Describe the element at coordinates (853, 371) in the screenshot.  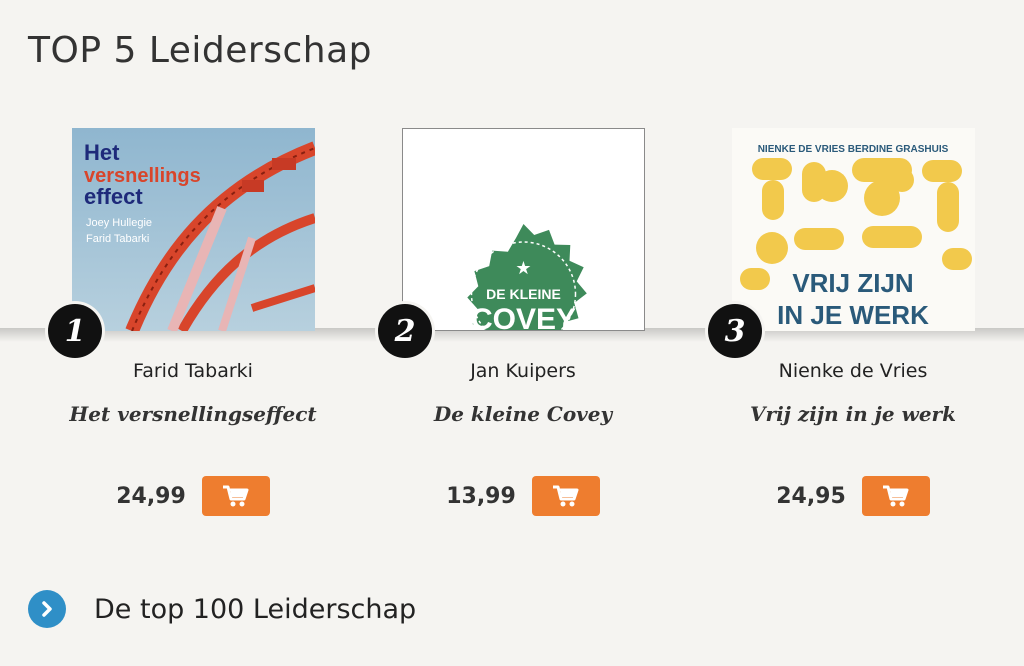
I see `book-author: Nienke de Vries` at that location.